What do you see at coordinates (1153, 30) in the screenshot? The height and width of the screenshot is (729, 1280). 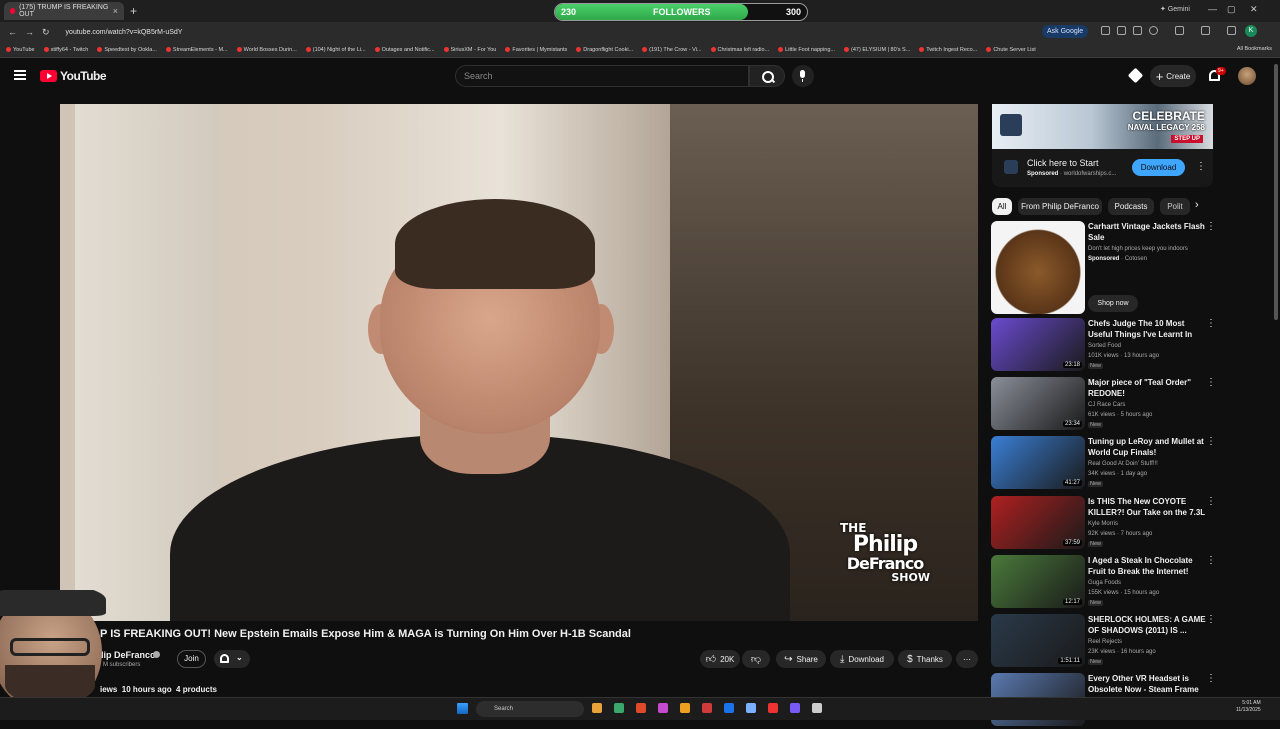 I see `star-icon` at bounding box center [1153, 30].